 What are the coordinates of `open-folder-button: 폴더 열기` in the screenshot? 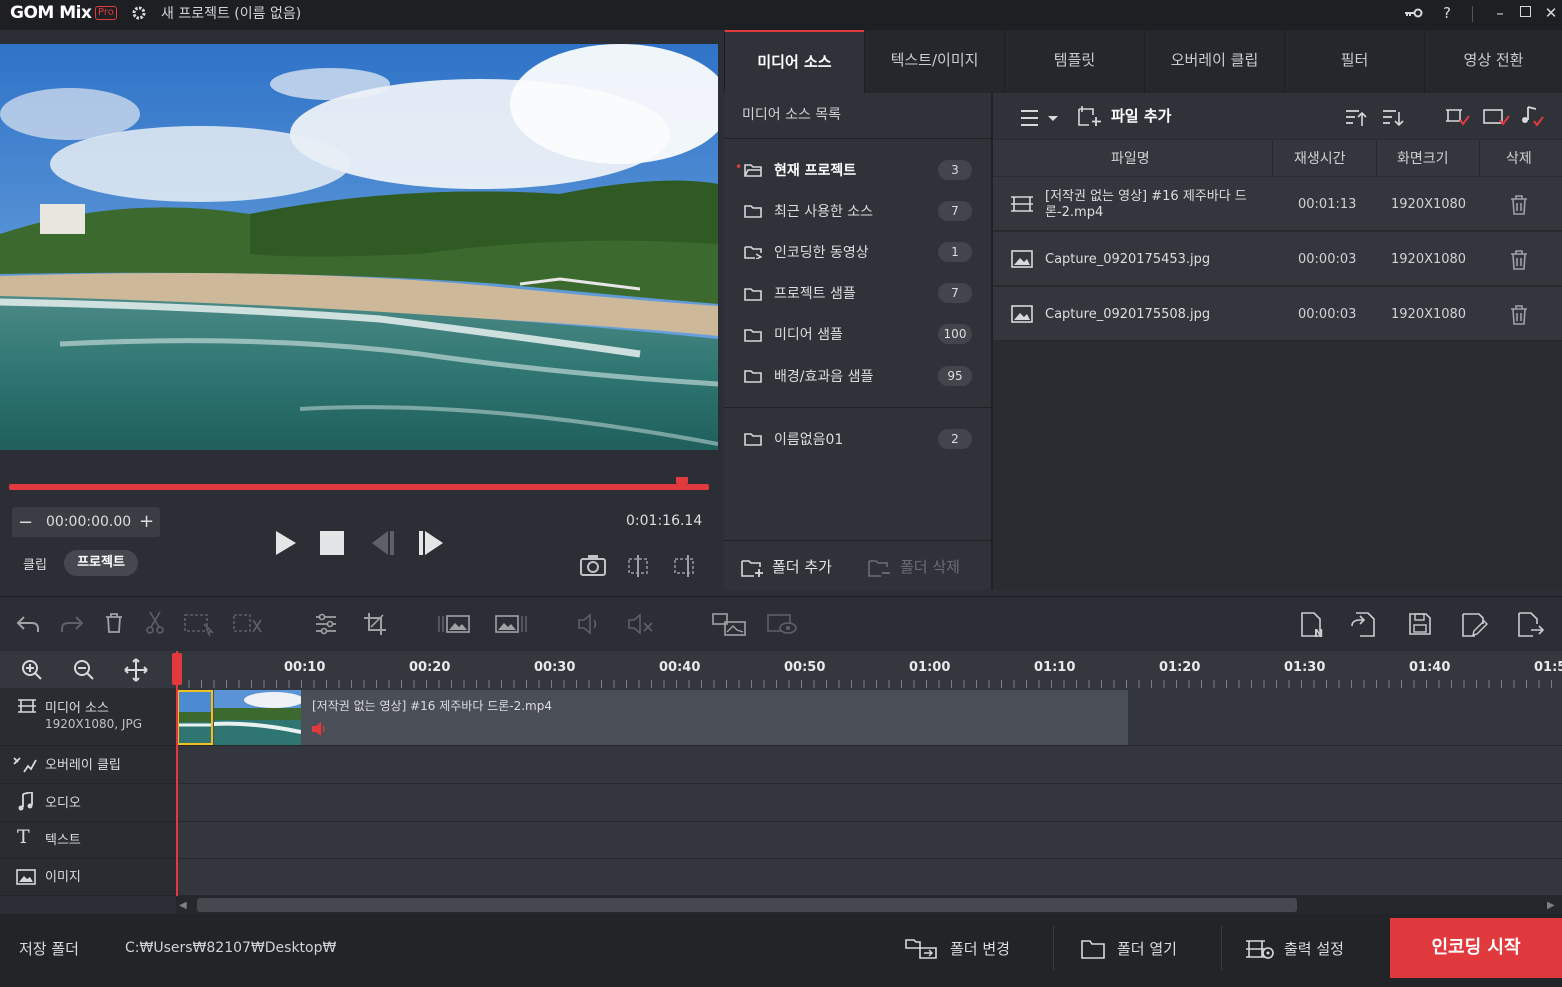 It's located at (1147, 948).